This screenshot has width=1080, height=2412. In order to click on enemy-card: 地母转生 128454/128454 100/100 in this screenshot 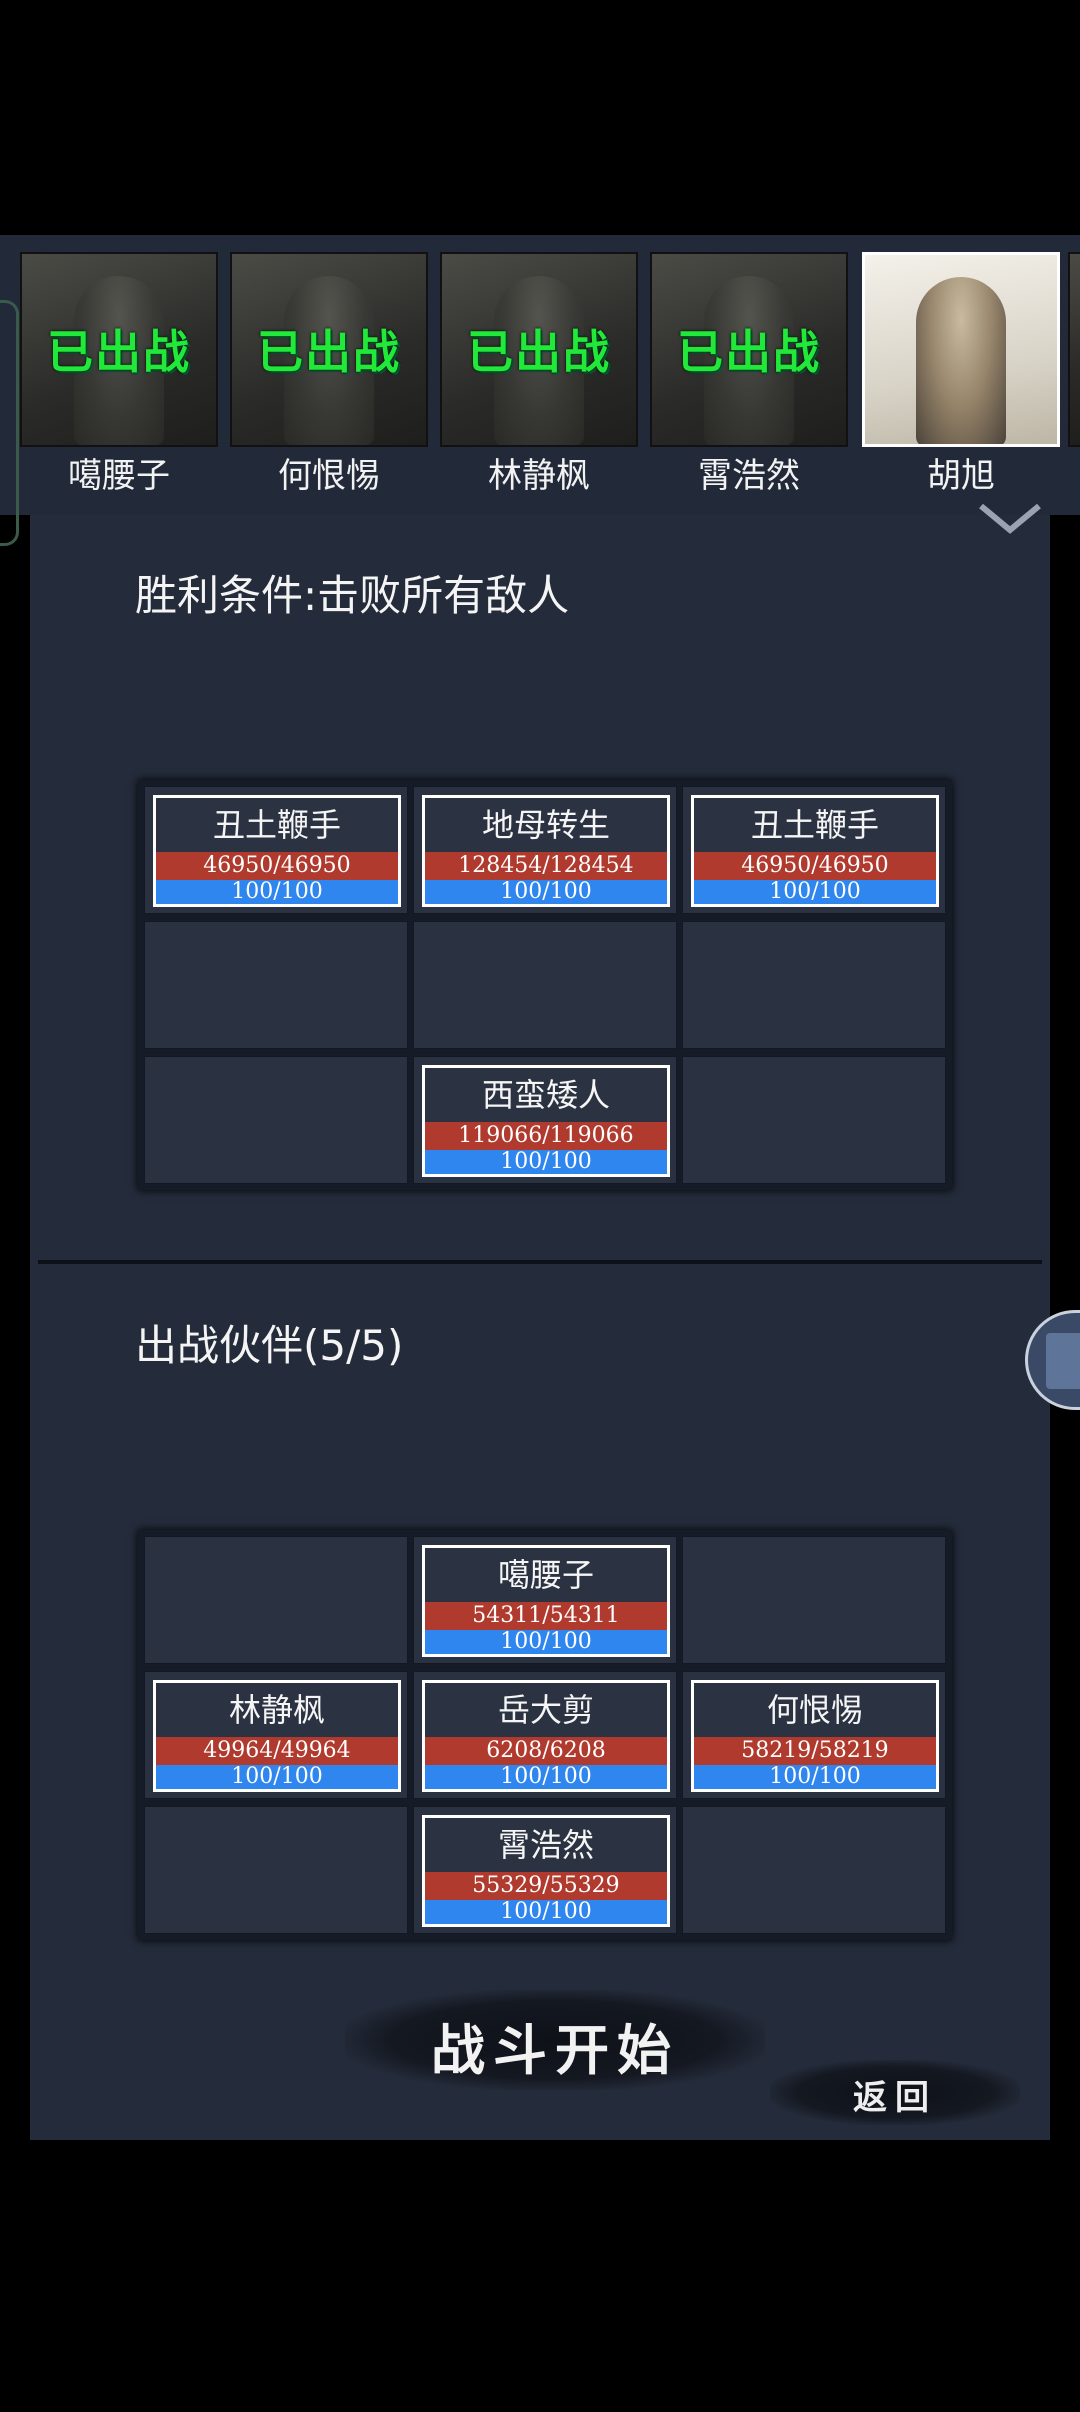, I will do `click(546, 851)`.